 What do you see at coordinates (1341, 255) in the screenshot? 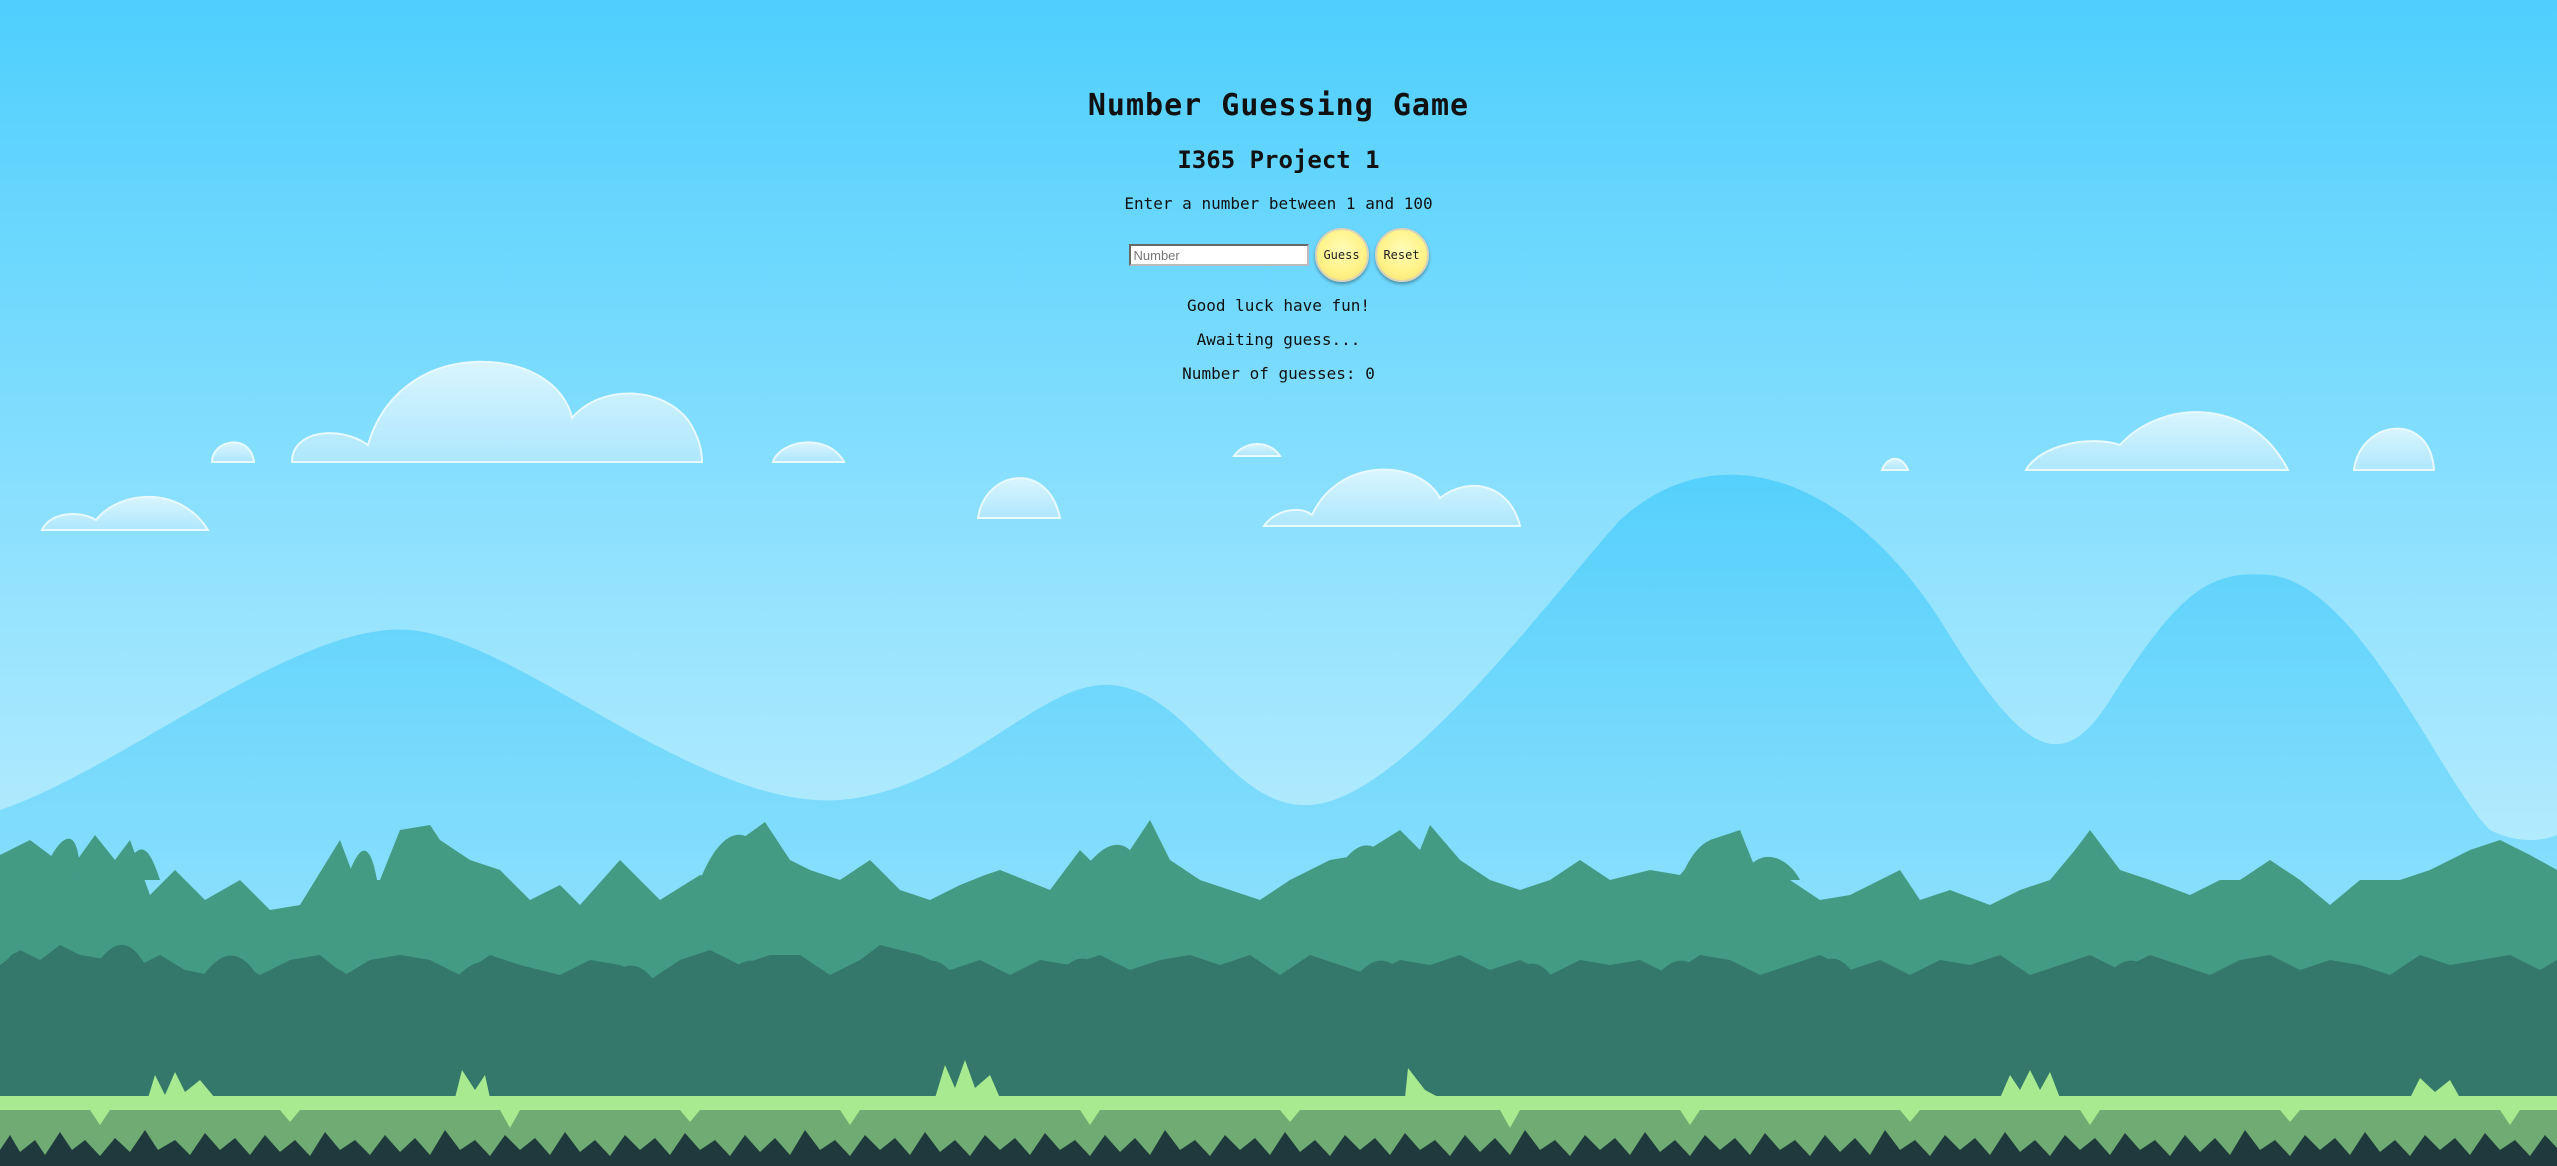
I see `guess-button: Guess` at bounding box center [1341, 255].